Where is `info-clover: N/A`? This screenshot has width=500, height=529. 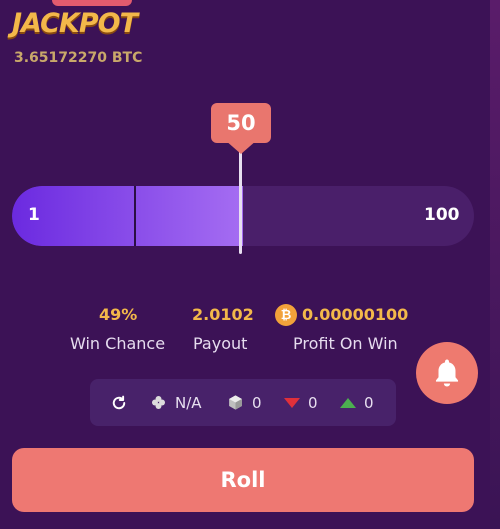 info-clover: N/A is located at coordinates (176, 402).